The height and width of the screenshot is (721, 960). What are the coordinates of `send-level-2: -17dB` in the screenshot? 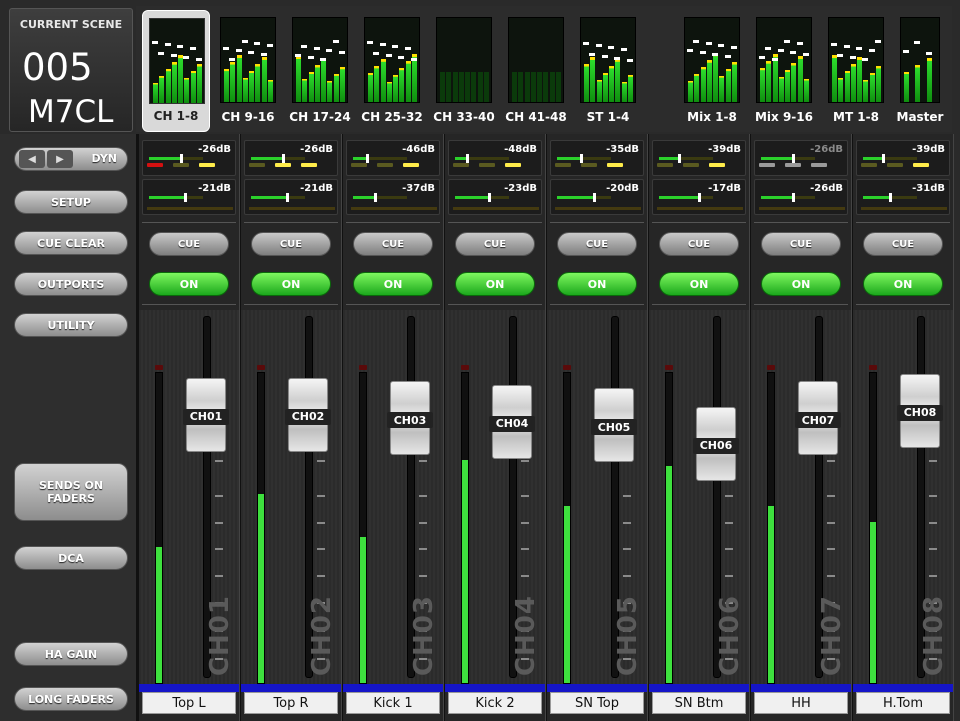 It's located at (699, 197).